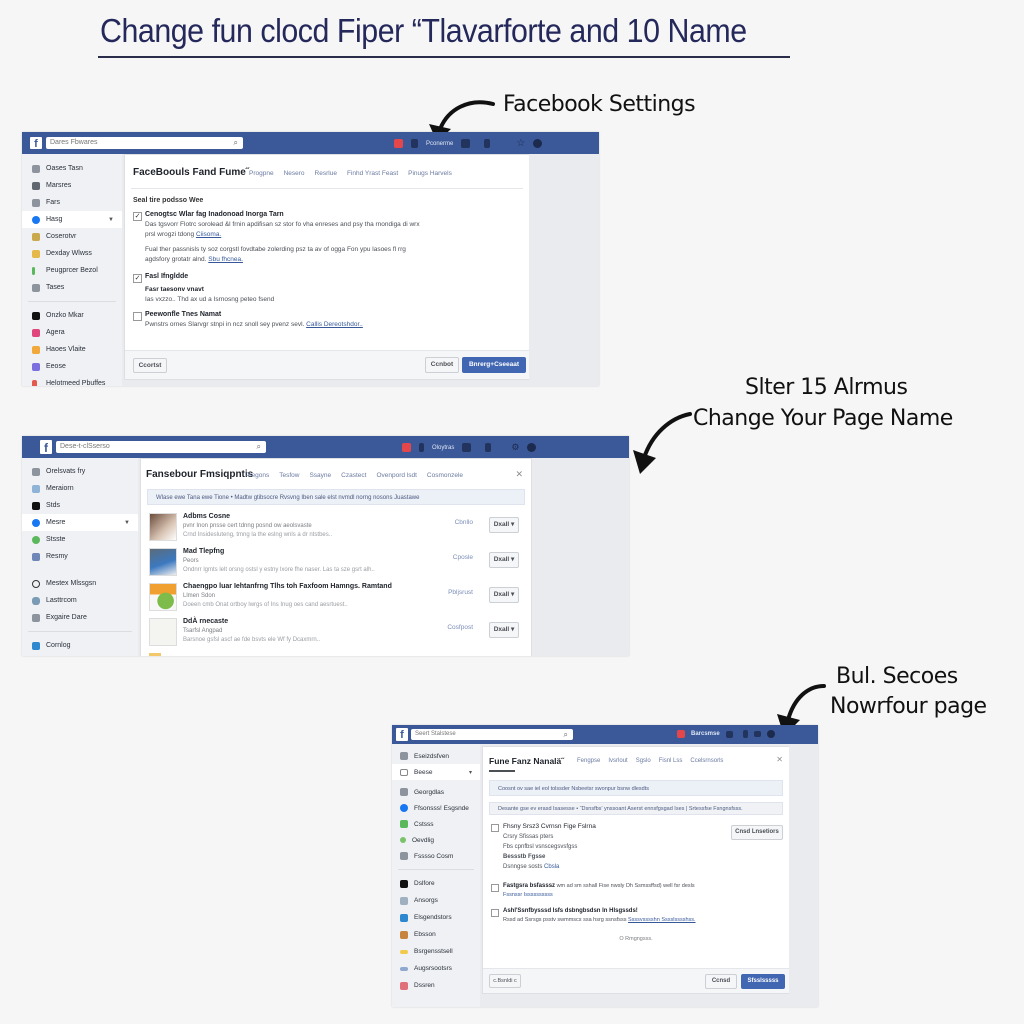 This screenshot has height=1024, width=1024. I want to click on tab: Ivsrlout, so click(617, 761).